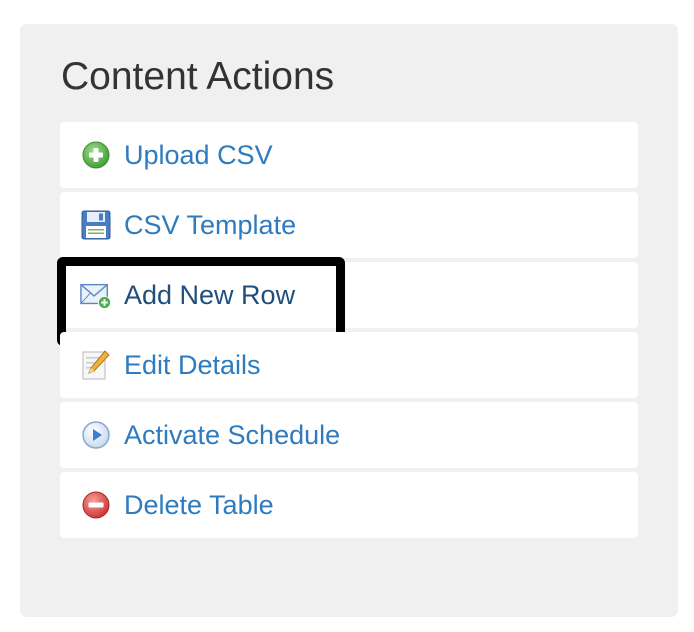 Image resolution: width=694 pixels, height=632 pixels. I want to click on action-label: CSV Template, so click(210, 225).